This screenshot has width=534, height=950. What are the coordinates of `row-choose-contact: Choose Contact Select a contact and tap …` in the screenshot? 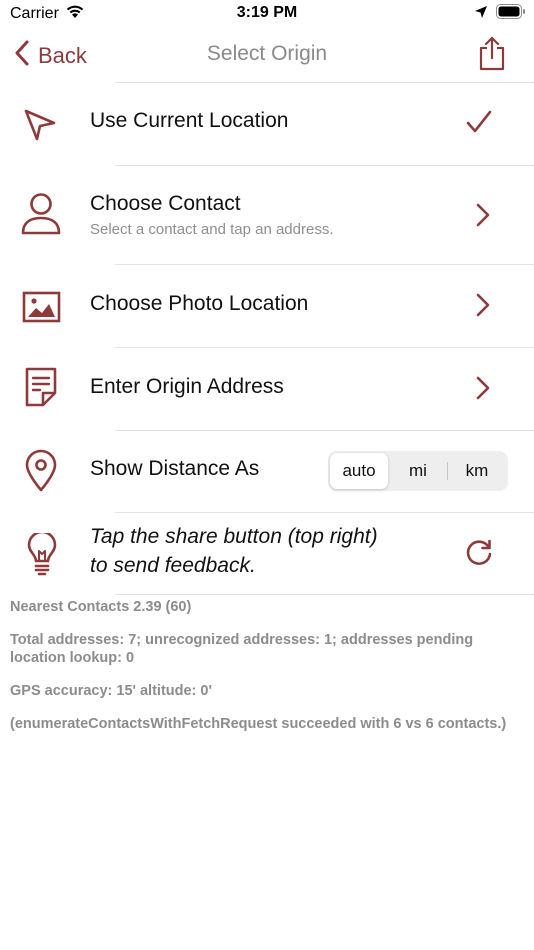 It's located at (267, 215).